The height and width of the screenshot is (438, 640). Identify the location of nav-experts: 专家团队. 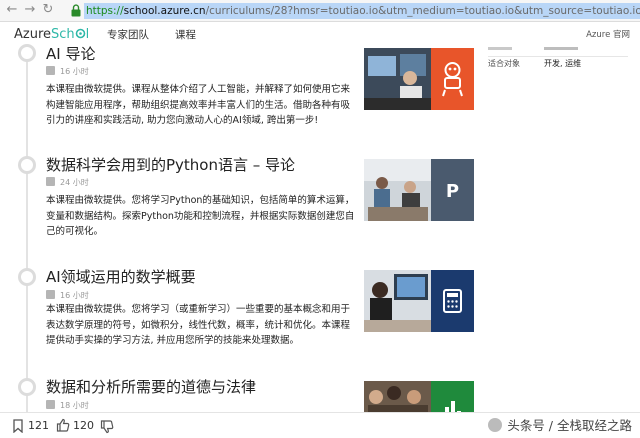
(128, 35).